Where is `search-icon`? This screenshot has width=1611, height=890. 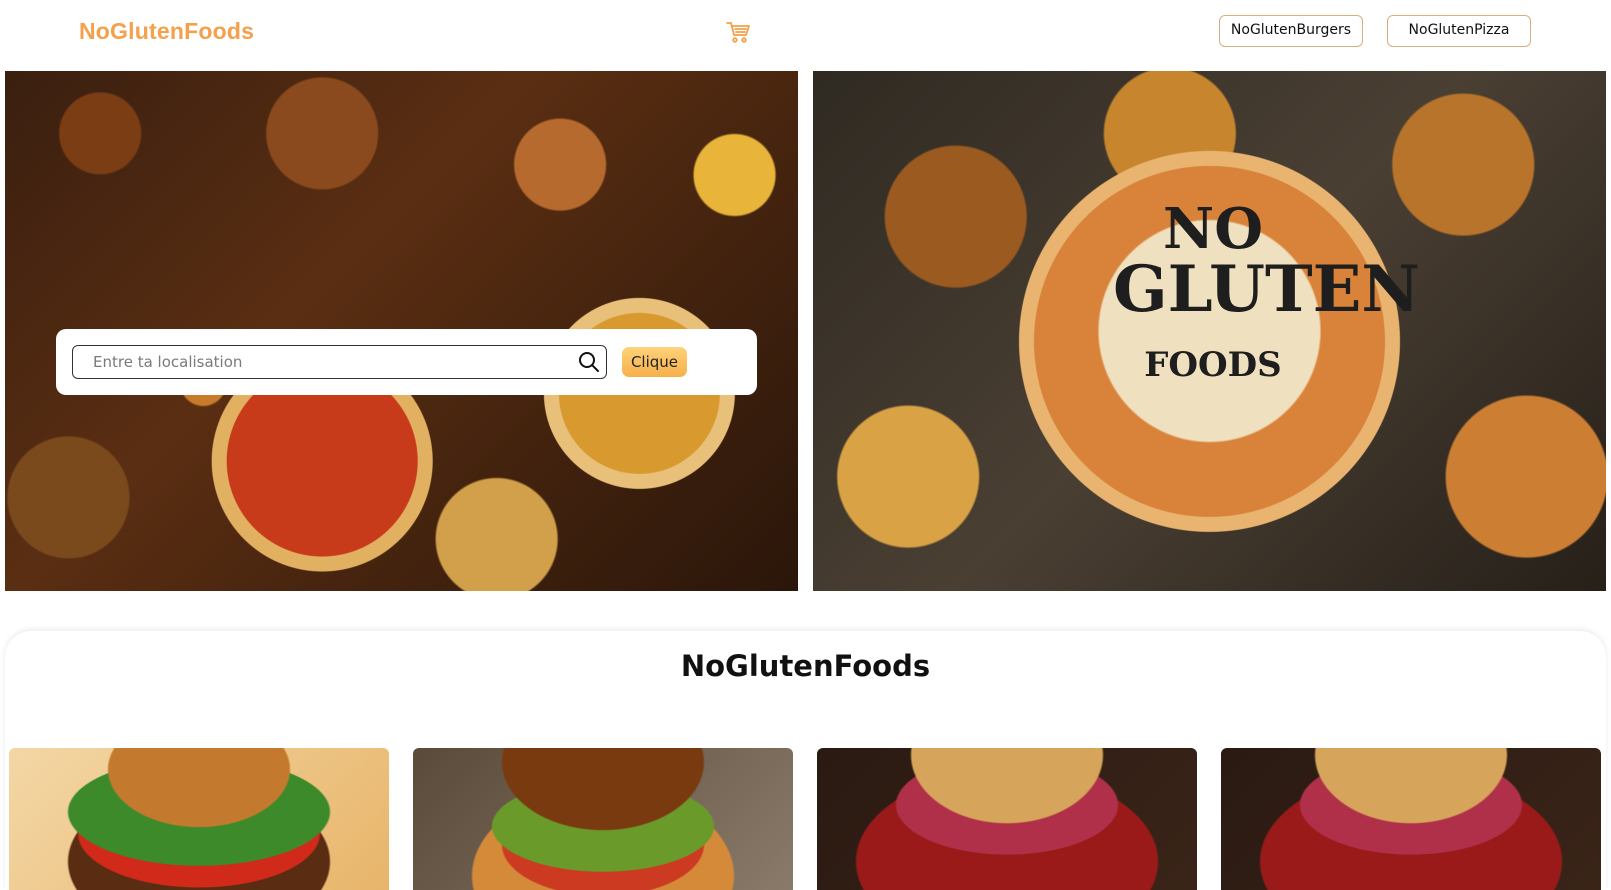 search-icon is located at coordinates (589, 362).